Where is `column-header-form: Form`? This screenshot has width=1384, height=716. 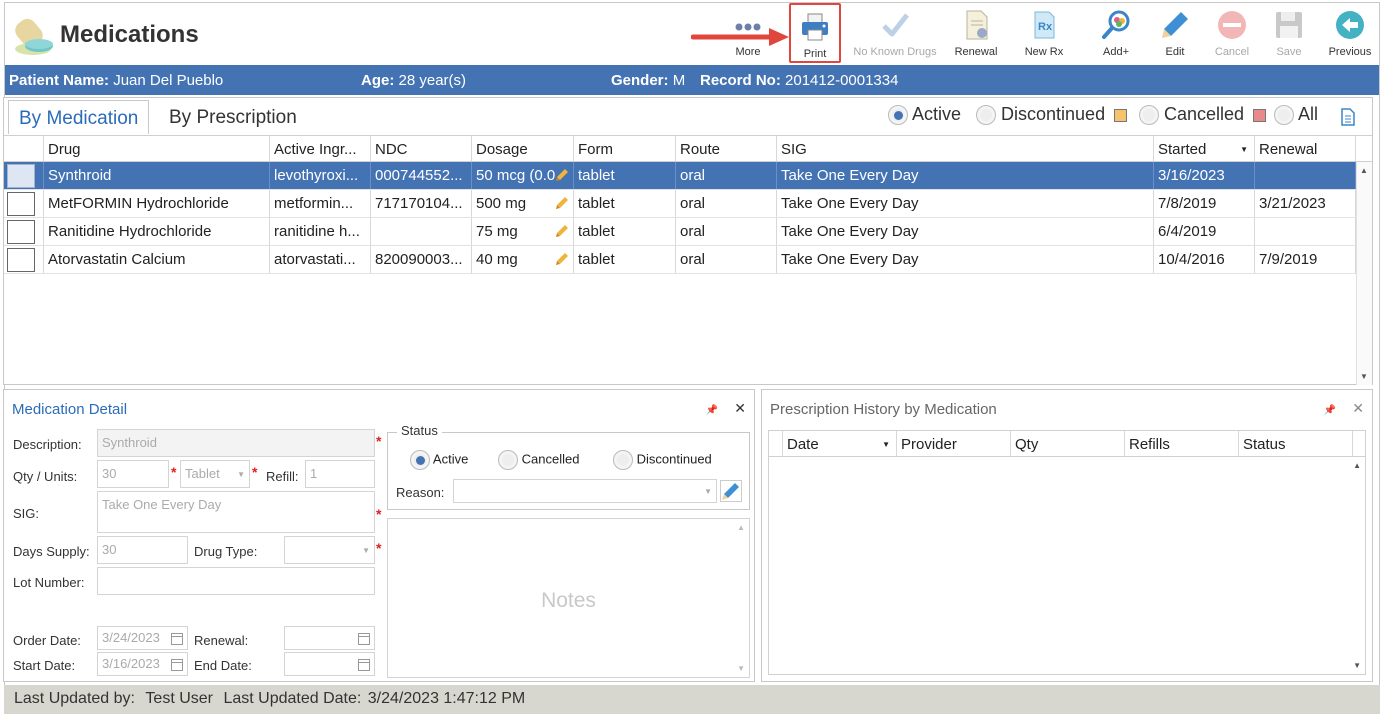
column-header-form: Form is located at coordinates (625, 148).